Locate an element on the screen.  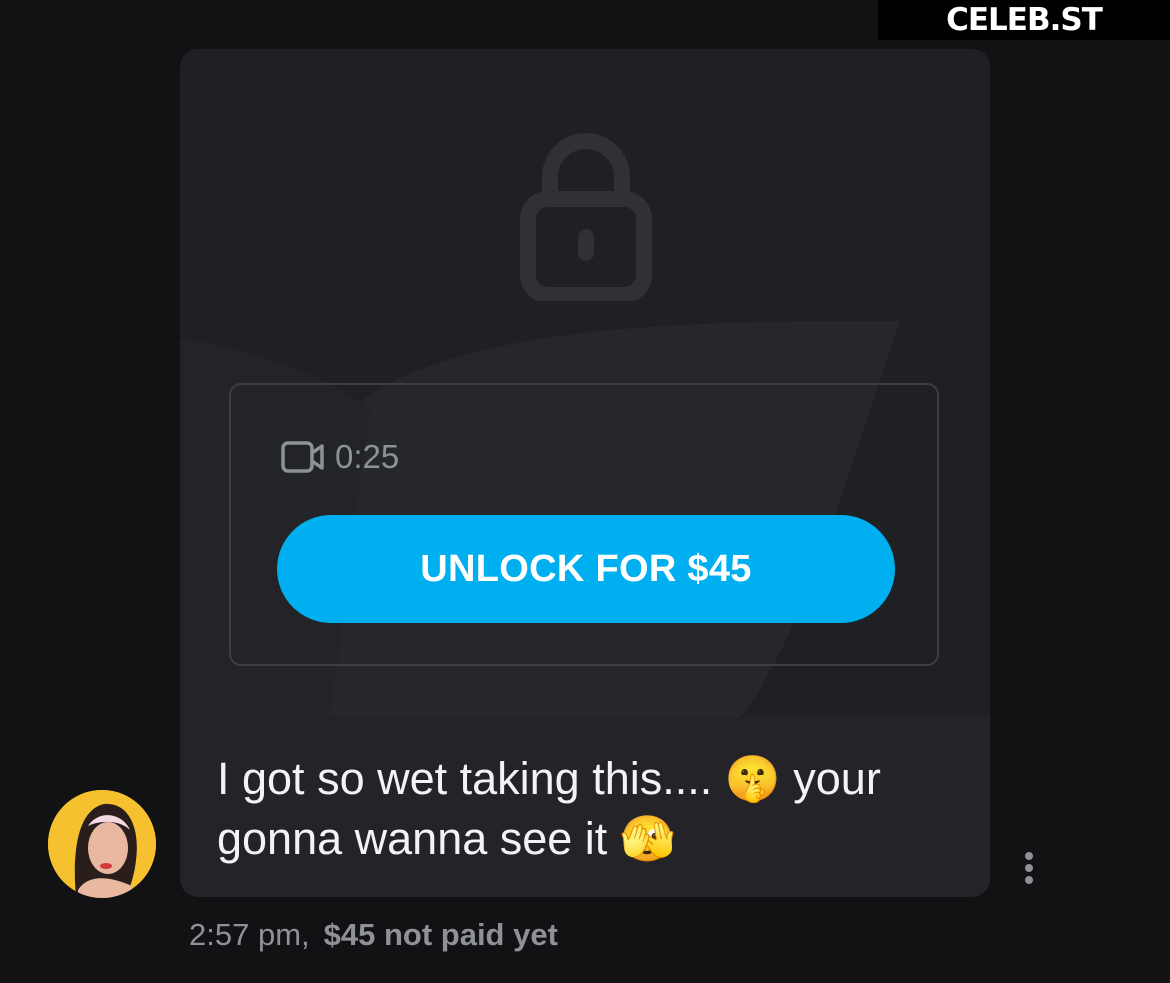
lock-icon is located at coordinates (586, 217).